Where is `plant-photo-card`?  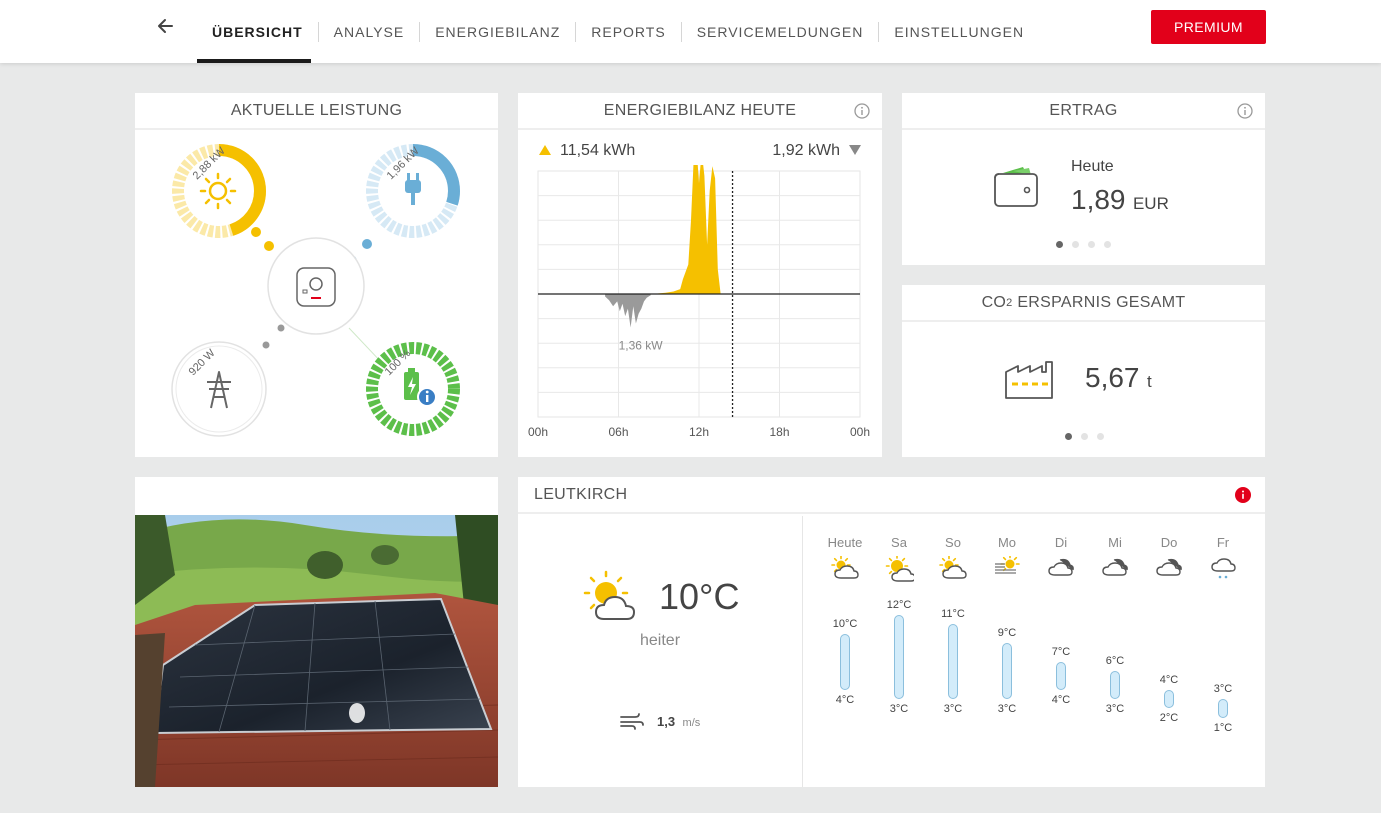 plant-photo-card is located at coordinates (316, 632).